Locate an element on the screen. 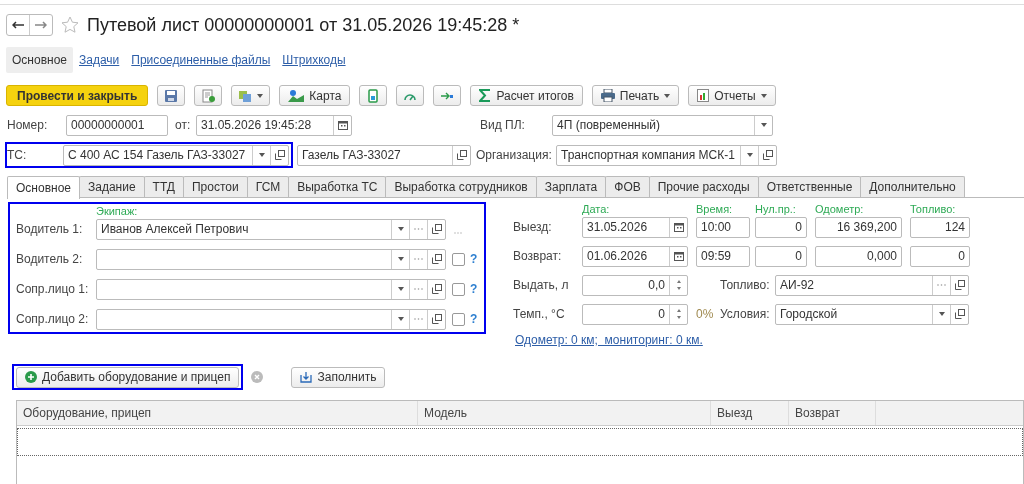 Image resolution: width=1024 pixels, height=484 pixels. tab: ФОВ is located at coordinates (627, 186).